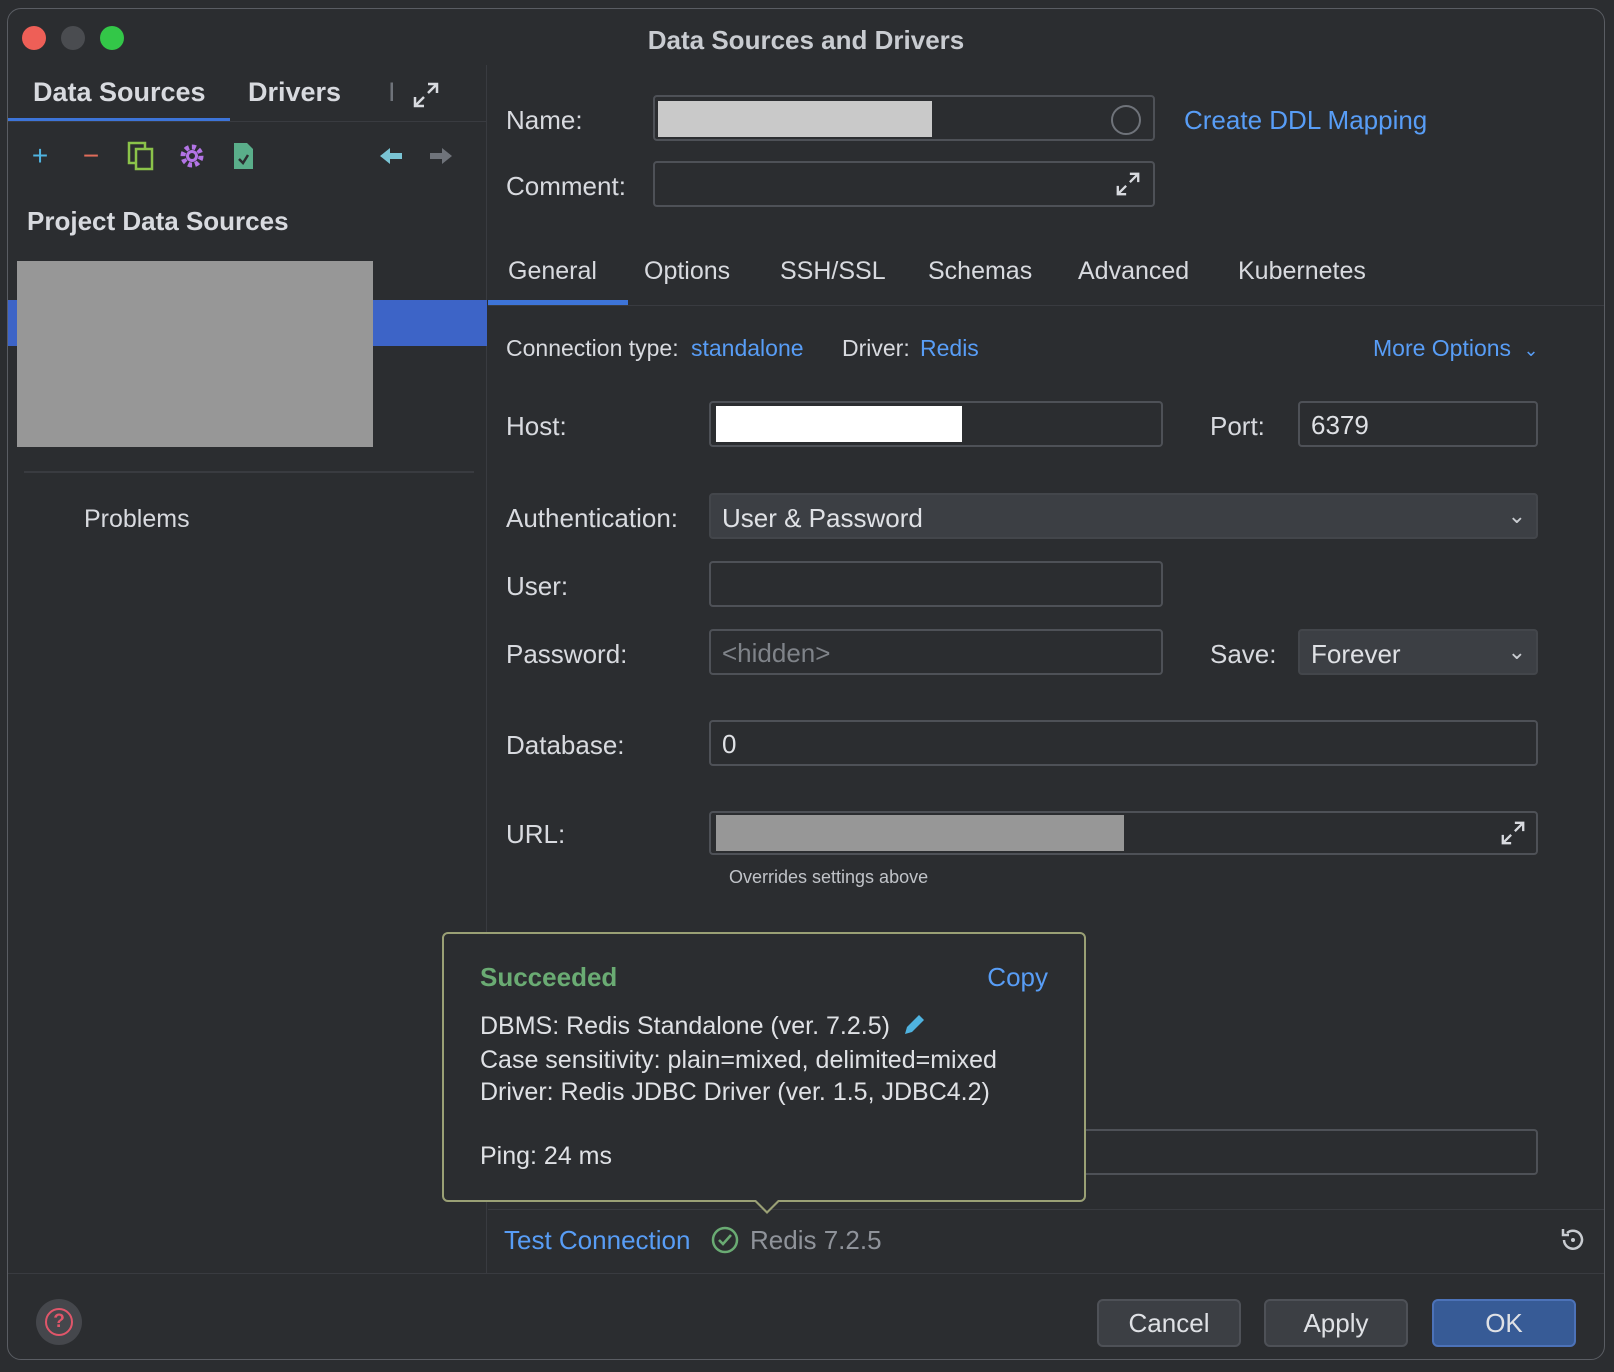 This screenshot has height=1372, width=1614. Describe the element at coordinates (91, 156) in the screenshot. I see `remove-icon: −` at that location.